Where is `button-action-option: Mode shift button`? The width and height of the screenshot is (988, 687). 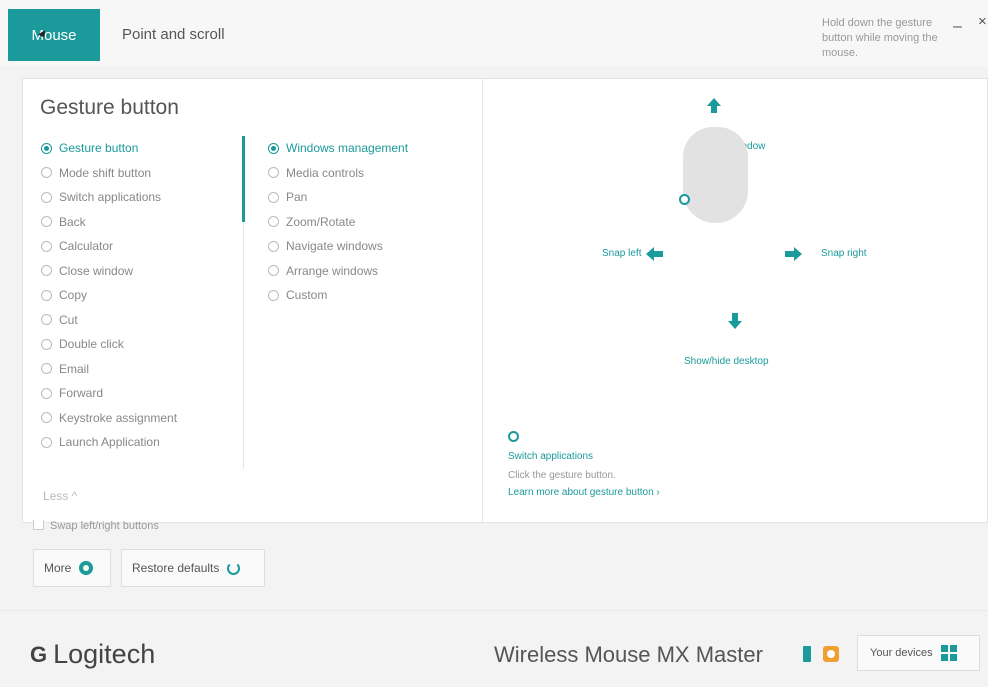 button-action-option: Mode shift button is located at coordinates (109, 173).